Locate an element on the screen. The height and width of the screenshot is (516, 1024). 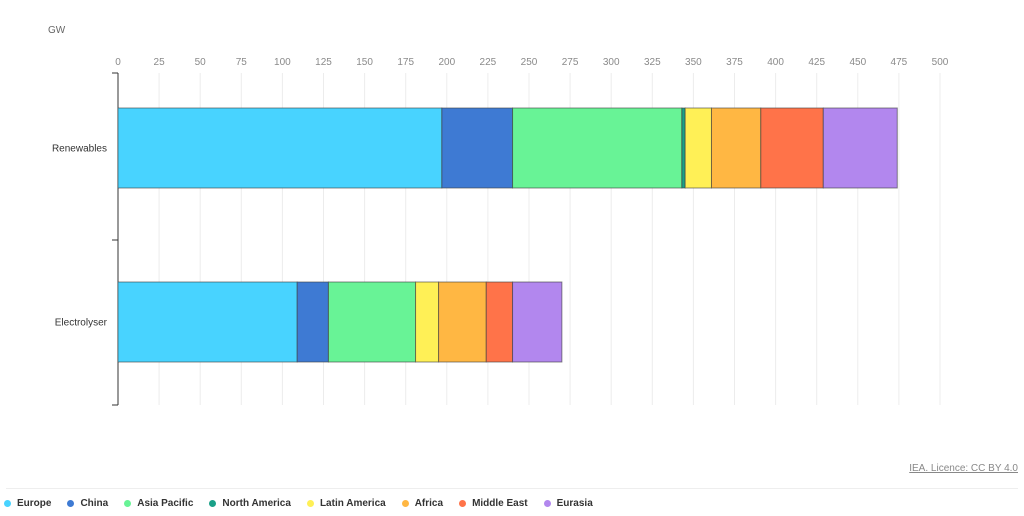
x-tick-label: 75 is located at coordinates (242, 62).